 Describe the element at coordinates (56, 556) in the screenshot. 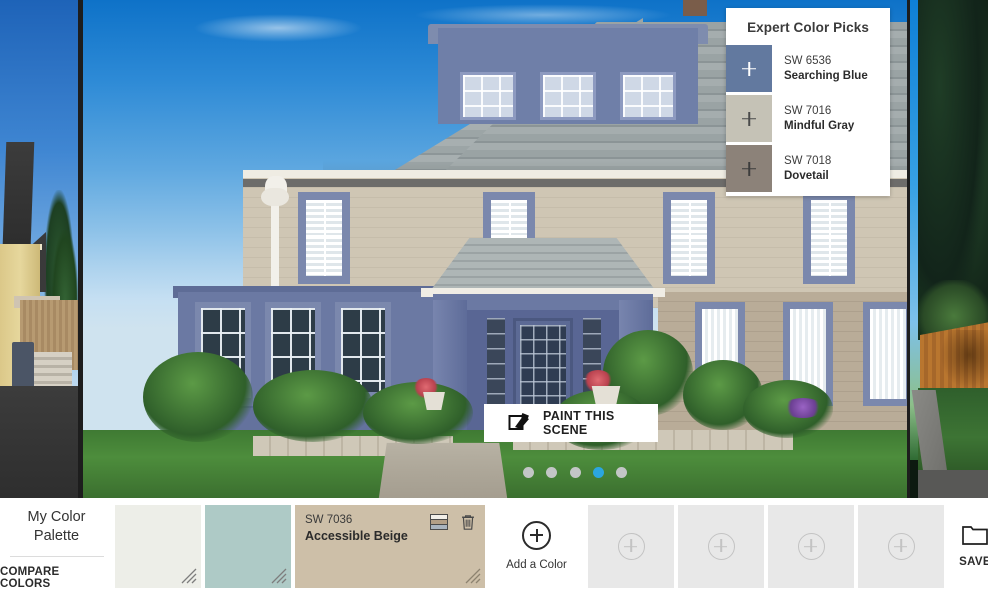

I see `divider` at that location.